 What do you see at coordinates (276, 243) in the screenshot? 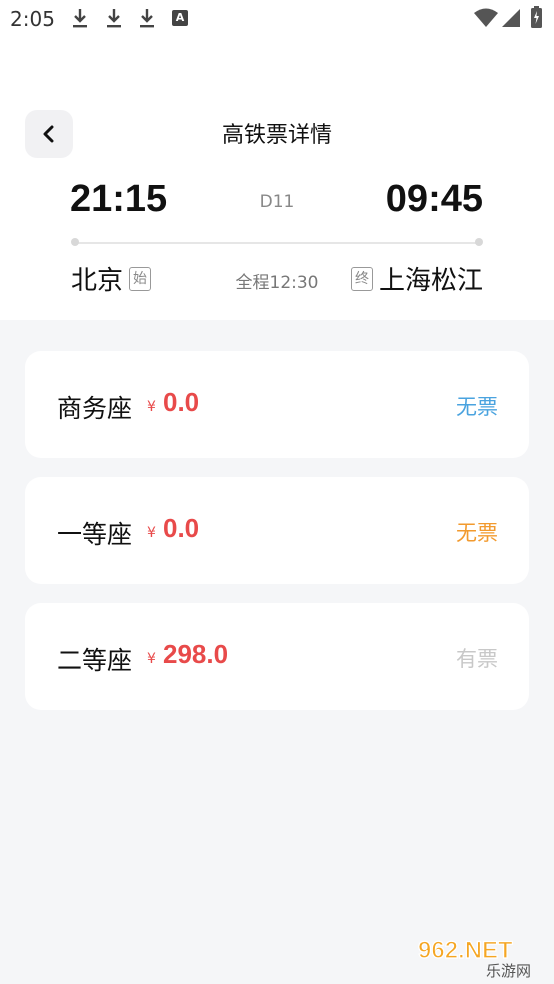
I see `route-line` at bounding box center [276, 243].